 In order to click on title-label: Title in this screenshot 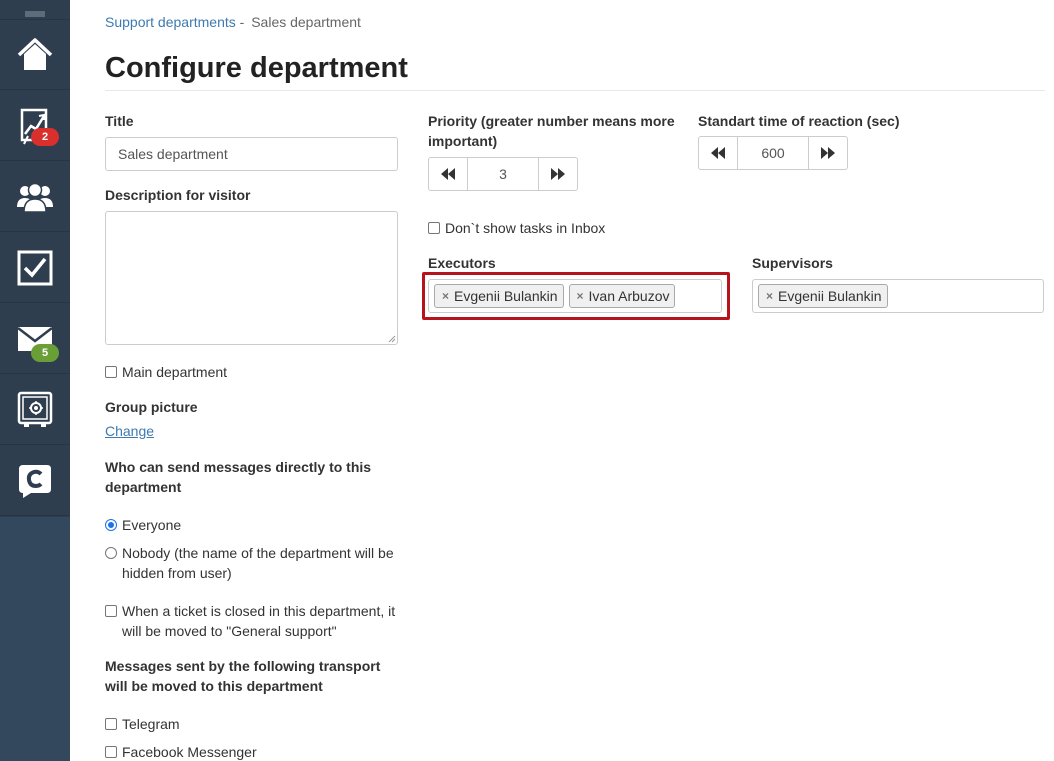, I will do `click(119, 121)`.